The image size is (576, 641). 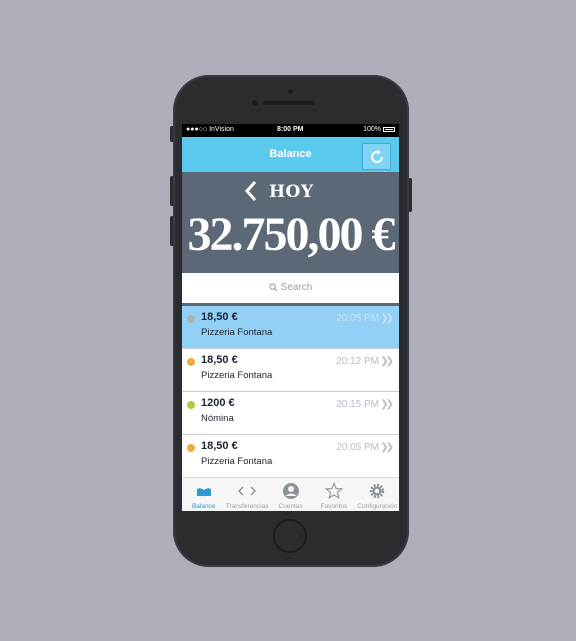 What do you see at coordinates (357, 361) in the screenshot?
I see `transaction-time: 20:12 PM` at bounding box center [357, 361].